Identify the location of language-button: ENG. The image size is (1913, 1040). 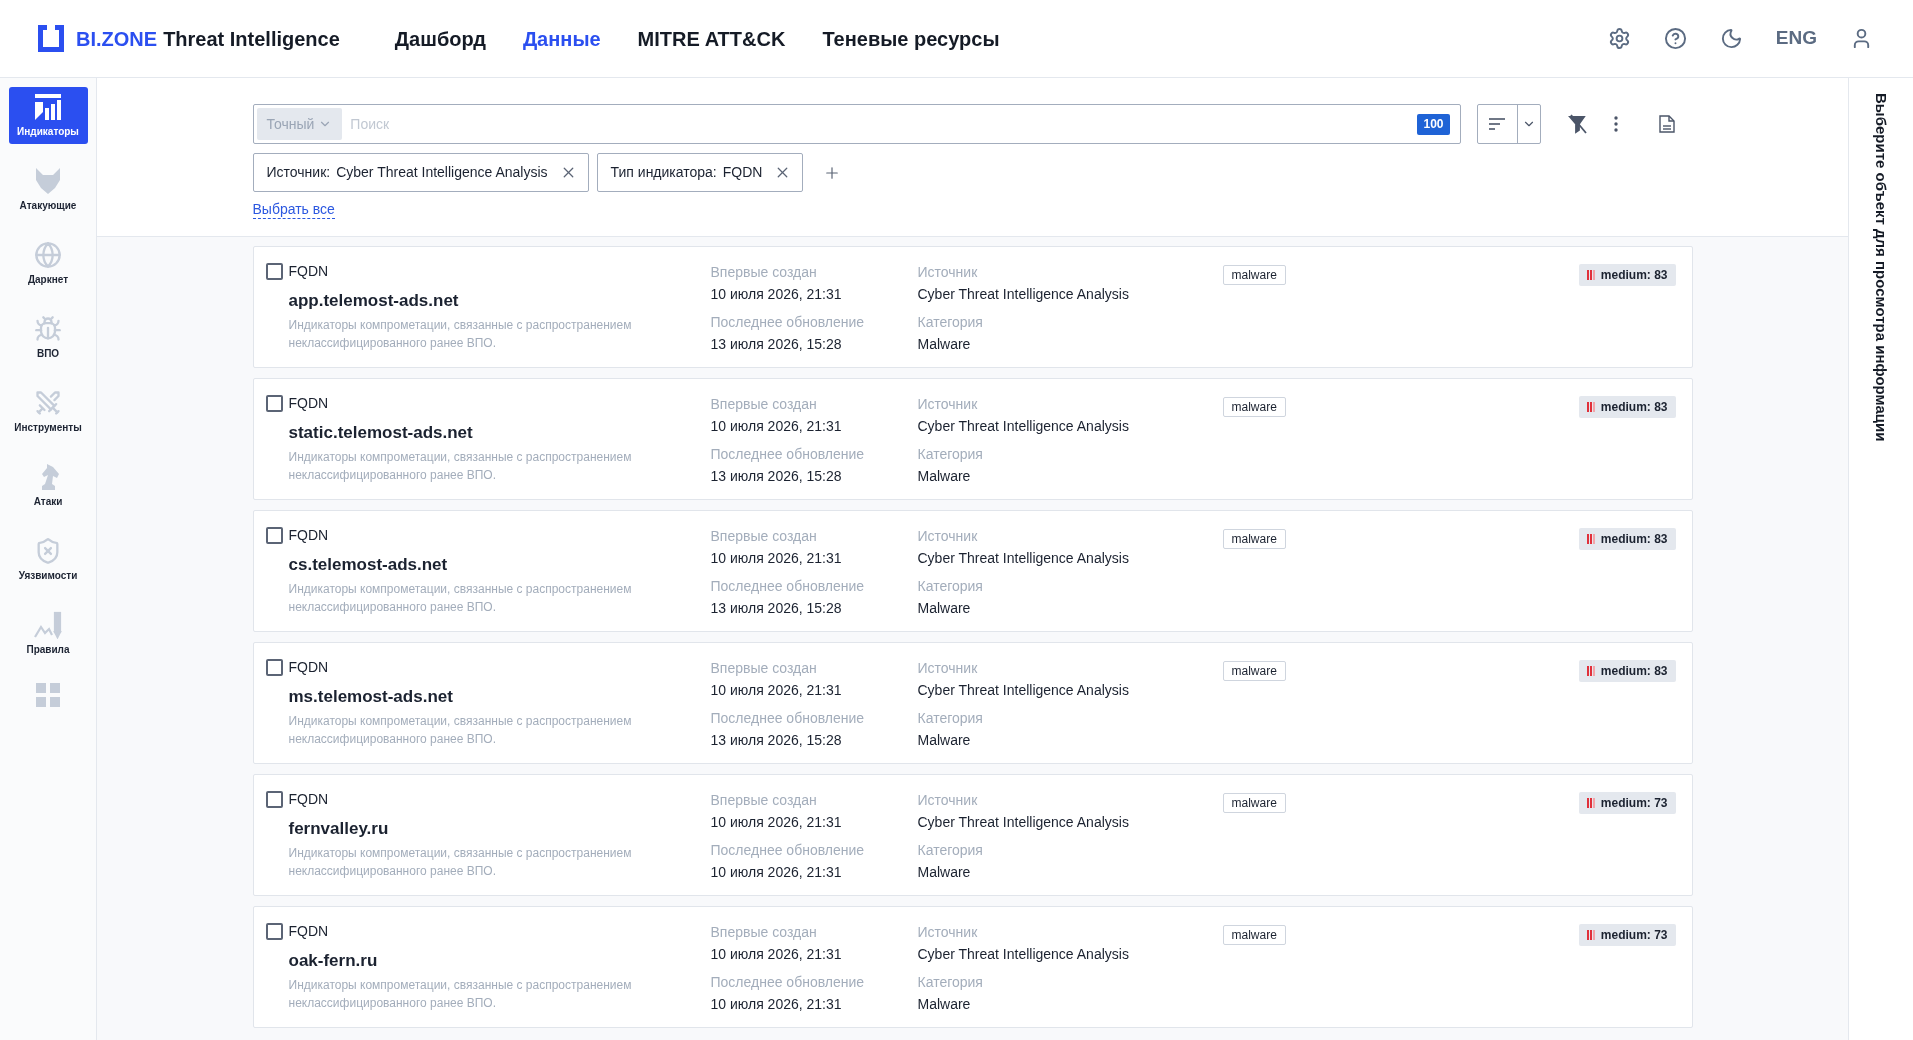
(1796, 38).